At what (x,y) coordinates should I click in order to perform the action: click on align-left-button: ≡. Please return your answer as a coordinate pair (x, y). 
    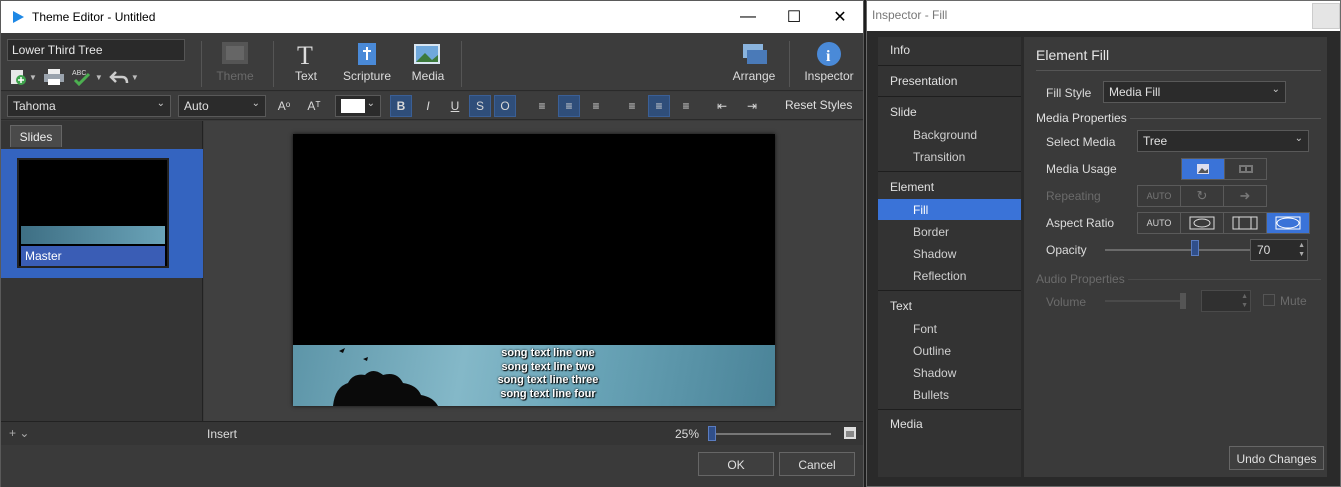
    Looking at the image, I should click on (542, 106).